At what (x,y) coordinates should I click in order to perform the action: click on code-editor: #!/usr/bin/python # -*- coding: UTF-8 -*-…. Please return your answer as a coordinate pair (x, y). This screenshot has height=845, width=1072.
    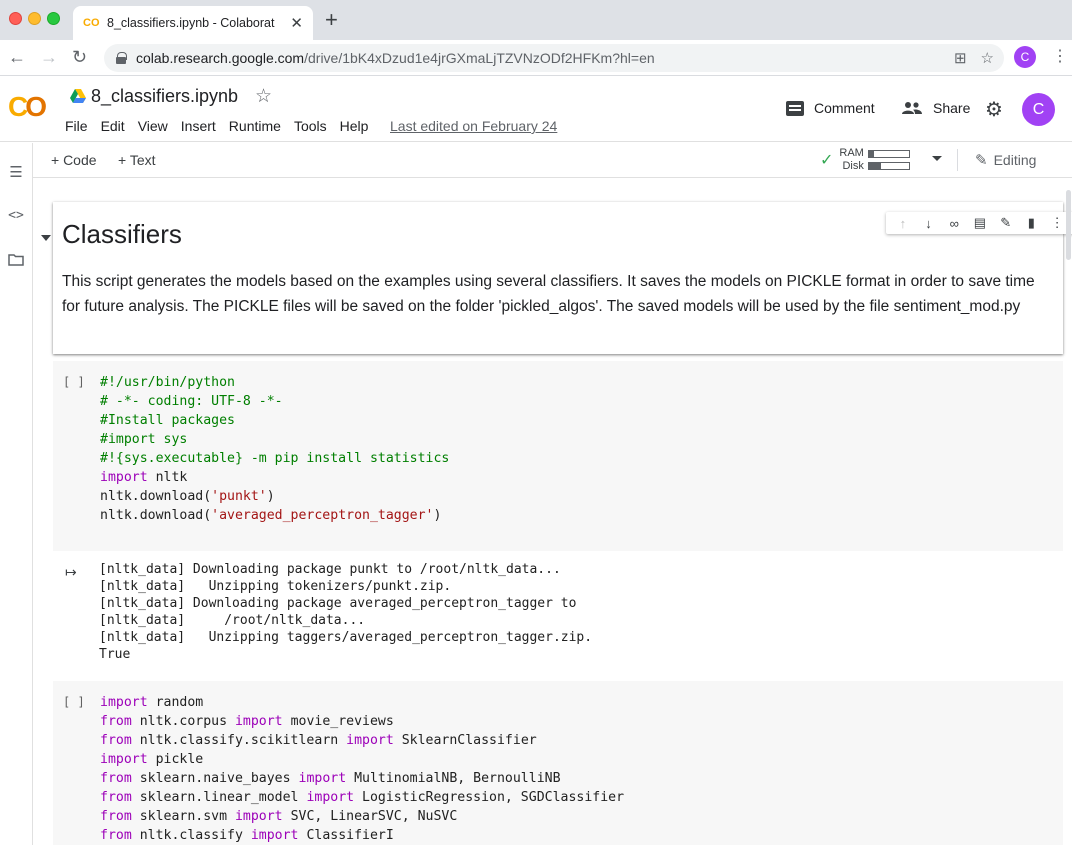
    Looking at the image, I should click on (274, 449).